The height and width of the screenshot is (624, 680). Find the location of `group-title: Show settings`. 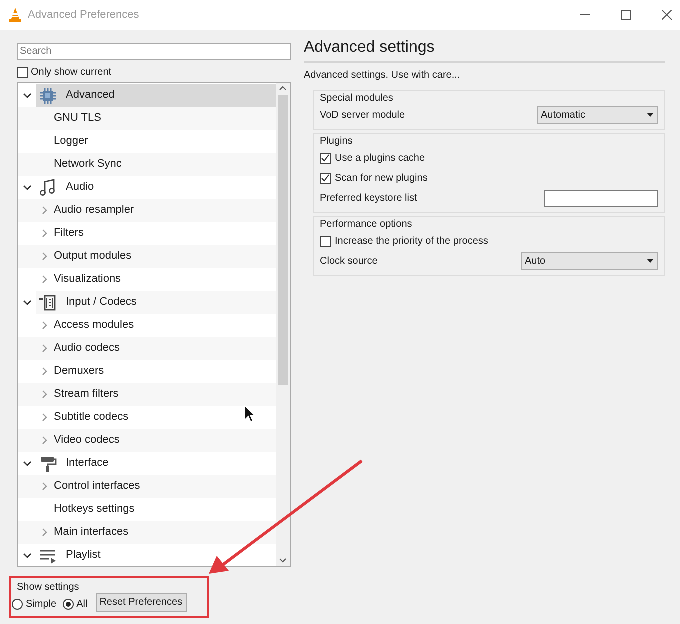

group-title: Show settings is located at coordinates (48, 588).